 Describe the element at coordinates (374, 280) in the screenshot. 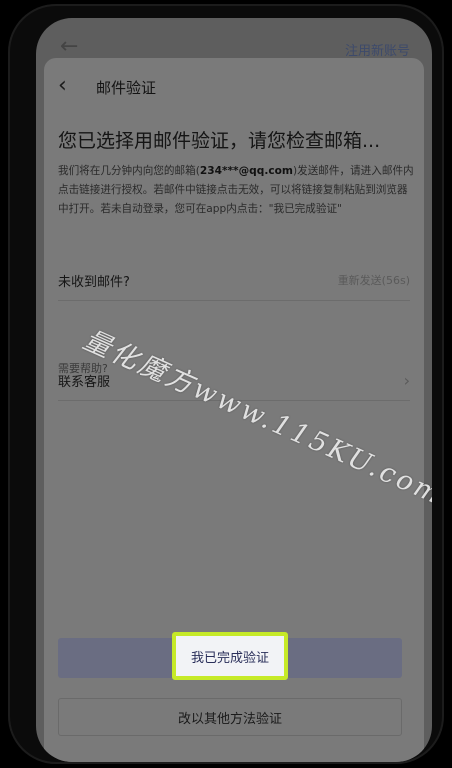

I see `resend-button: 重新发送(56s)` at that location.